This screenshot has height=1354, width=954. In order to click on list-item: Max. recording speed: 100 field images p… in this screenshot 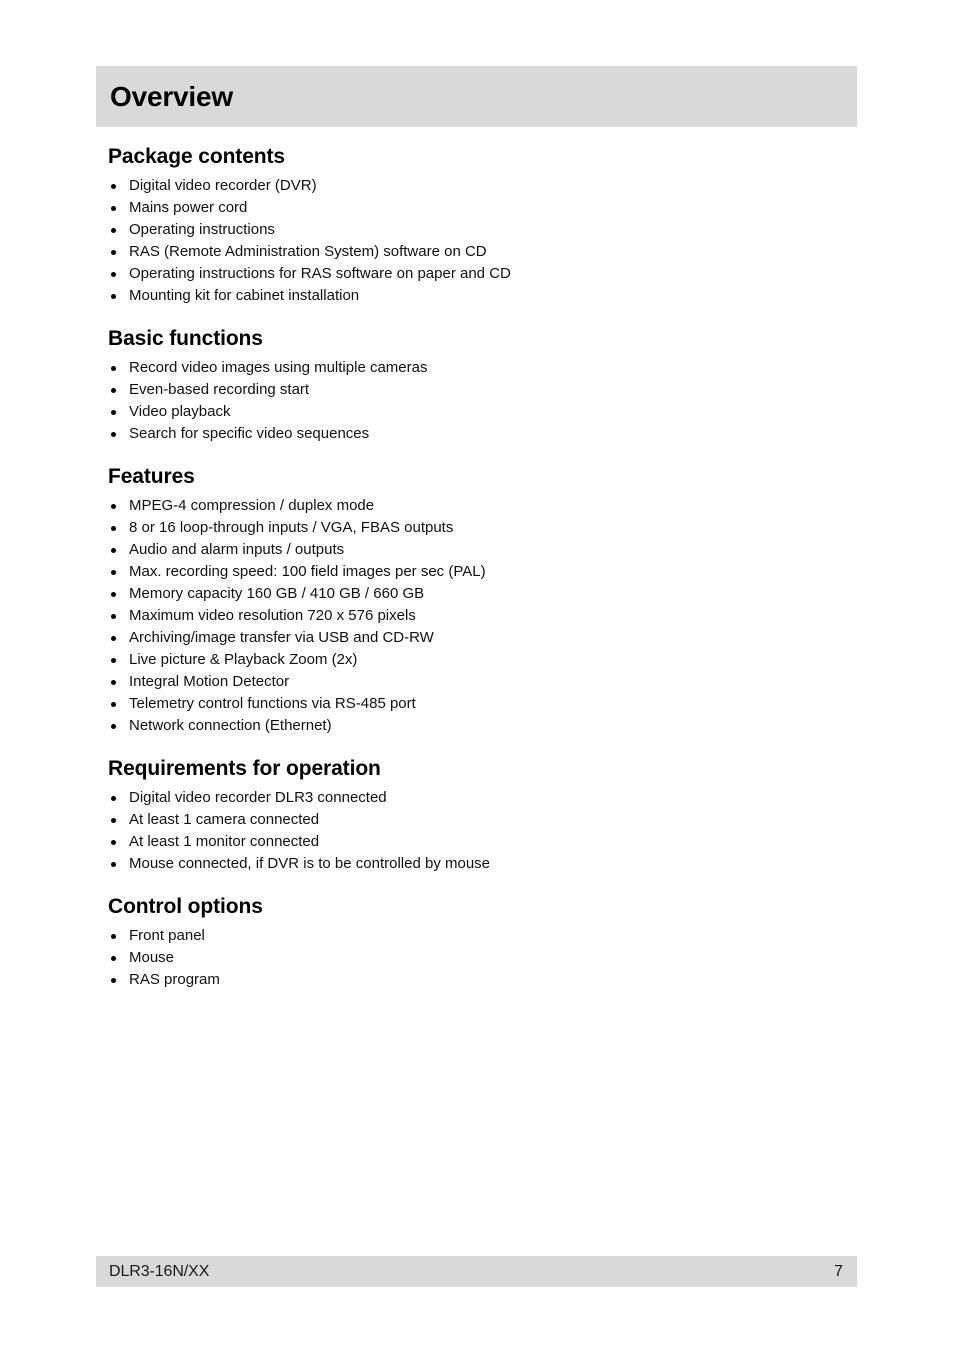, I will do `click(483, 572)`.